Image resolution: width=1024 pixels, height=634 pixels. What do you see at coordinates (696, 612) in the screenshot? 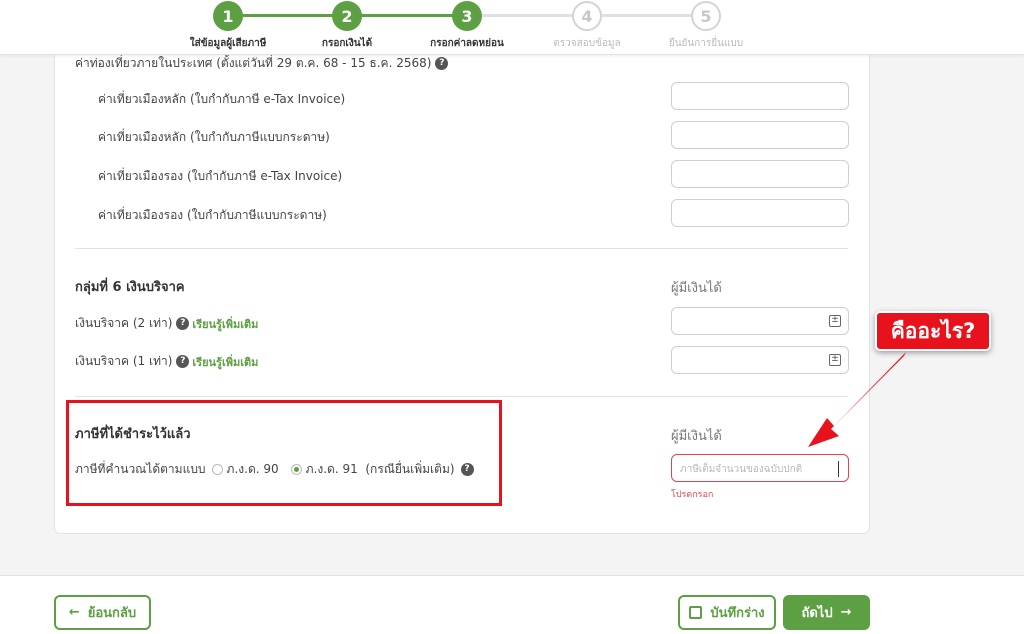
I see `floppy-disk-icon` at bounding box center [696, 612].